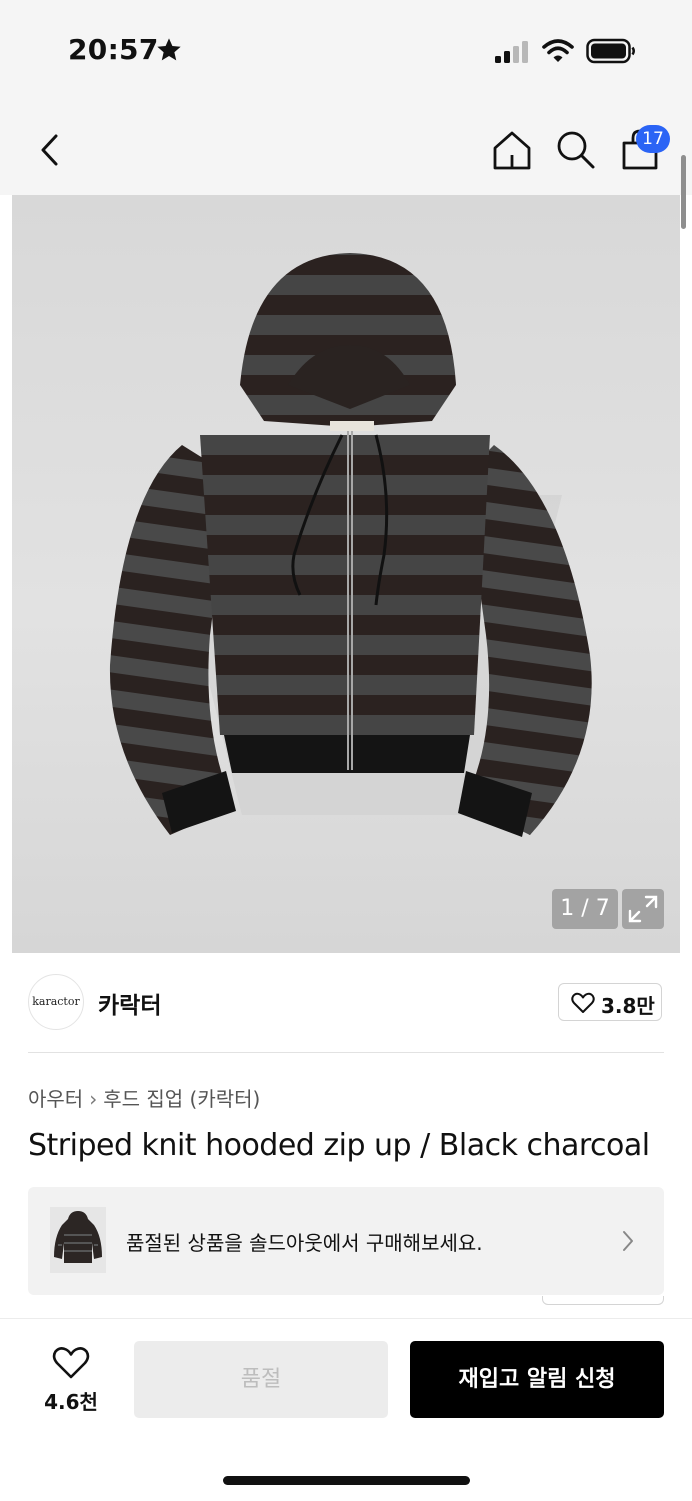 The width and height of the screenshot is (692, 1501). What do you see at coordinates (71, 1380) in the screenshot?
I see `product-like-button: 4.6천` at bounding box center [71, 1380].